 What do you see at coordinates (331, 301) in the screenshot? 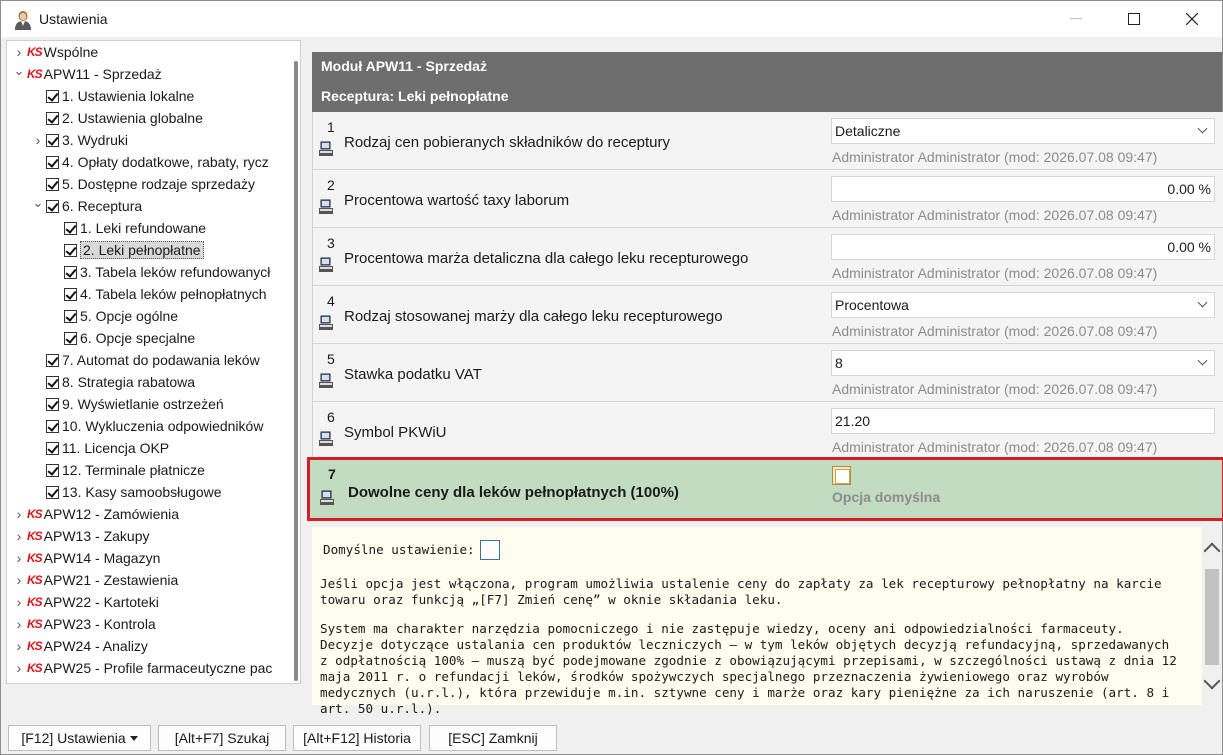
I see `setting-number: 4` at bounding box center [331, 301].